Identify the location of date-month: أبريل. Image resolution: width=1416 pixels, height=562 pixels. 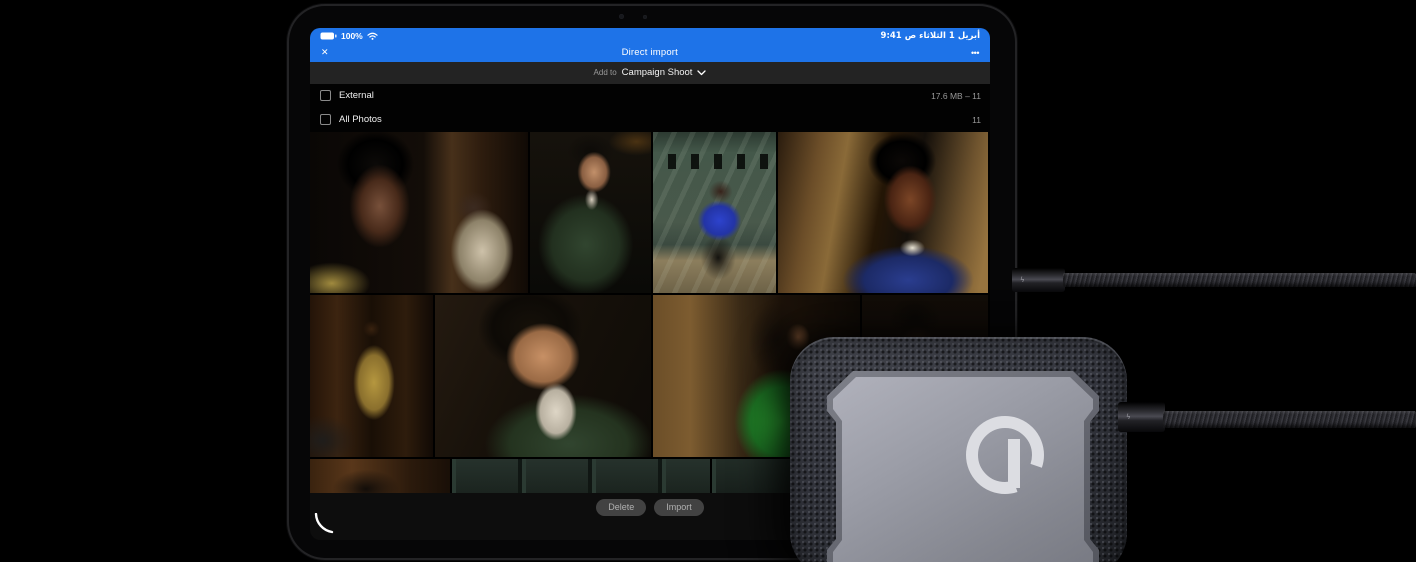
(968, 36).